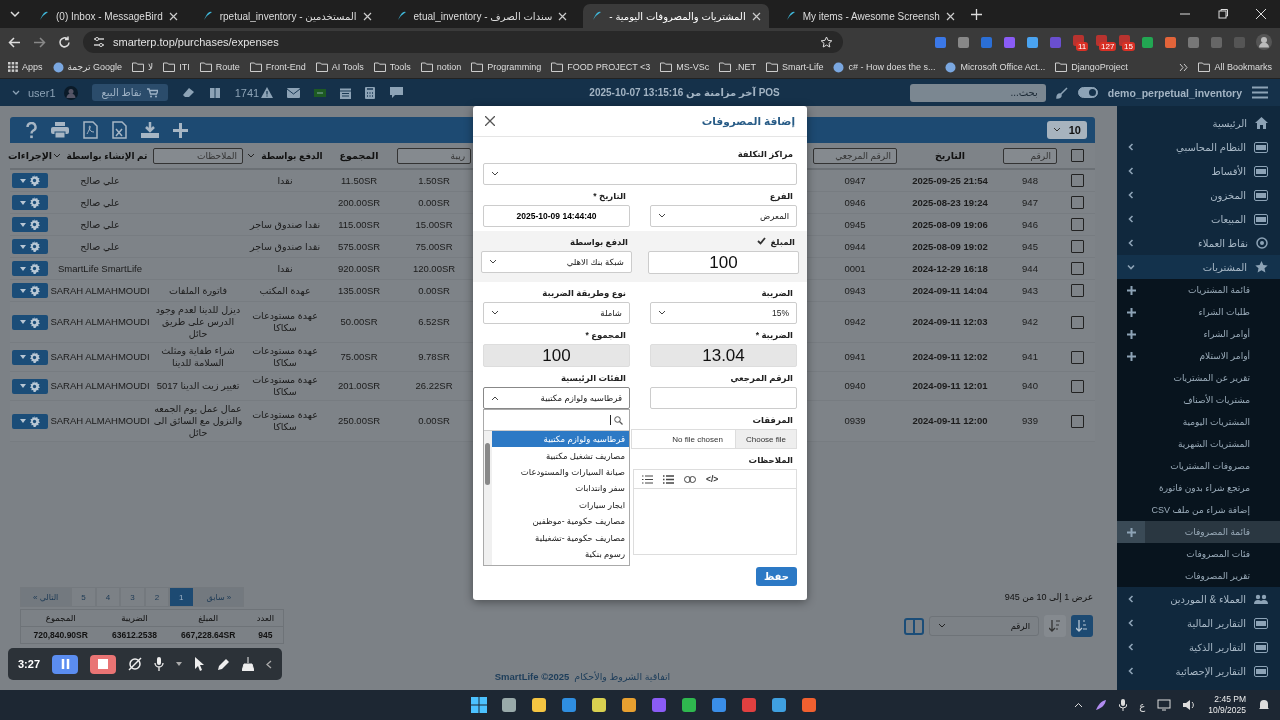  Describe the element at coordinates (488, 498) in the screenshot. I see `scrollbar` at that location.